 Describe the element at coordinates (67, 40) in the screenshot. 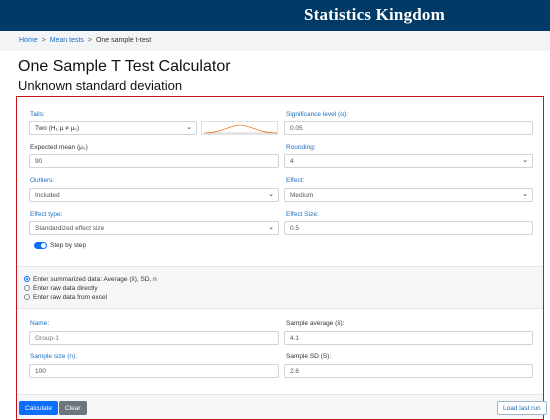

I see `breadcrumb-mean-tests-link: Mean tests` at that location.